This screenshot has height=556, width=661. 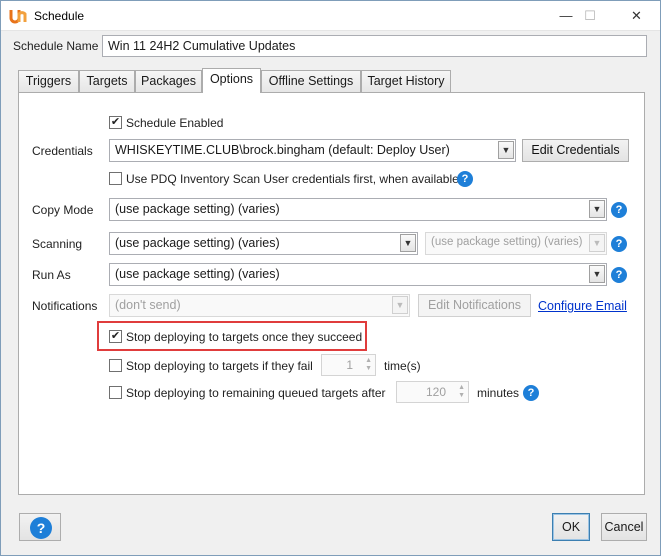 I want to click on tab-target-history: Target History, so click(x=406, y=81).